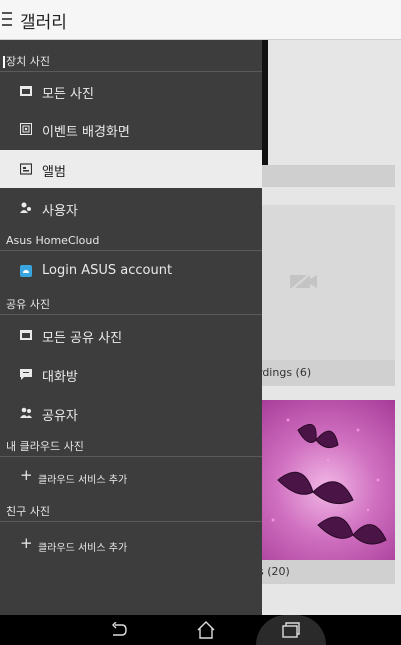  I want to click on section-header-my-cloud-photos: 내 클라우드 사진, so click(131, 447).